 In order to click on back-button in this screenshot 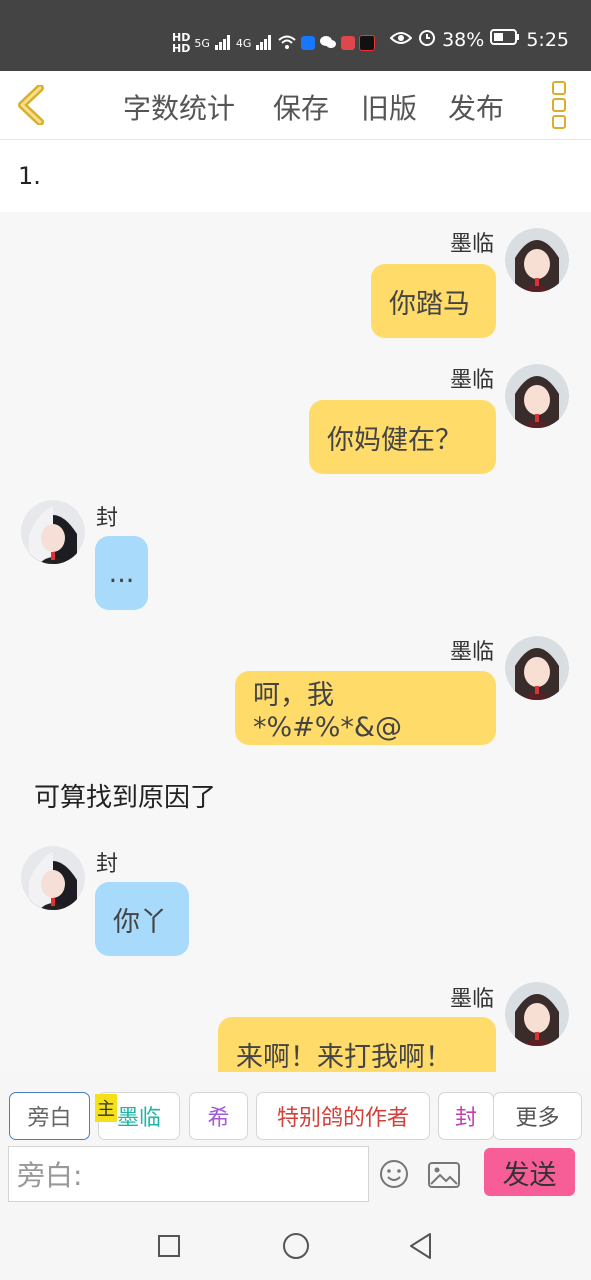, I will do `click(32, 105)`.